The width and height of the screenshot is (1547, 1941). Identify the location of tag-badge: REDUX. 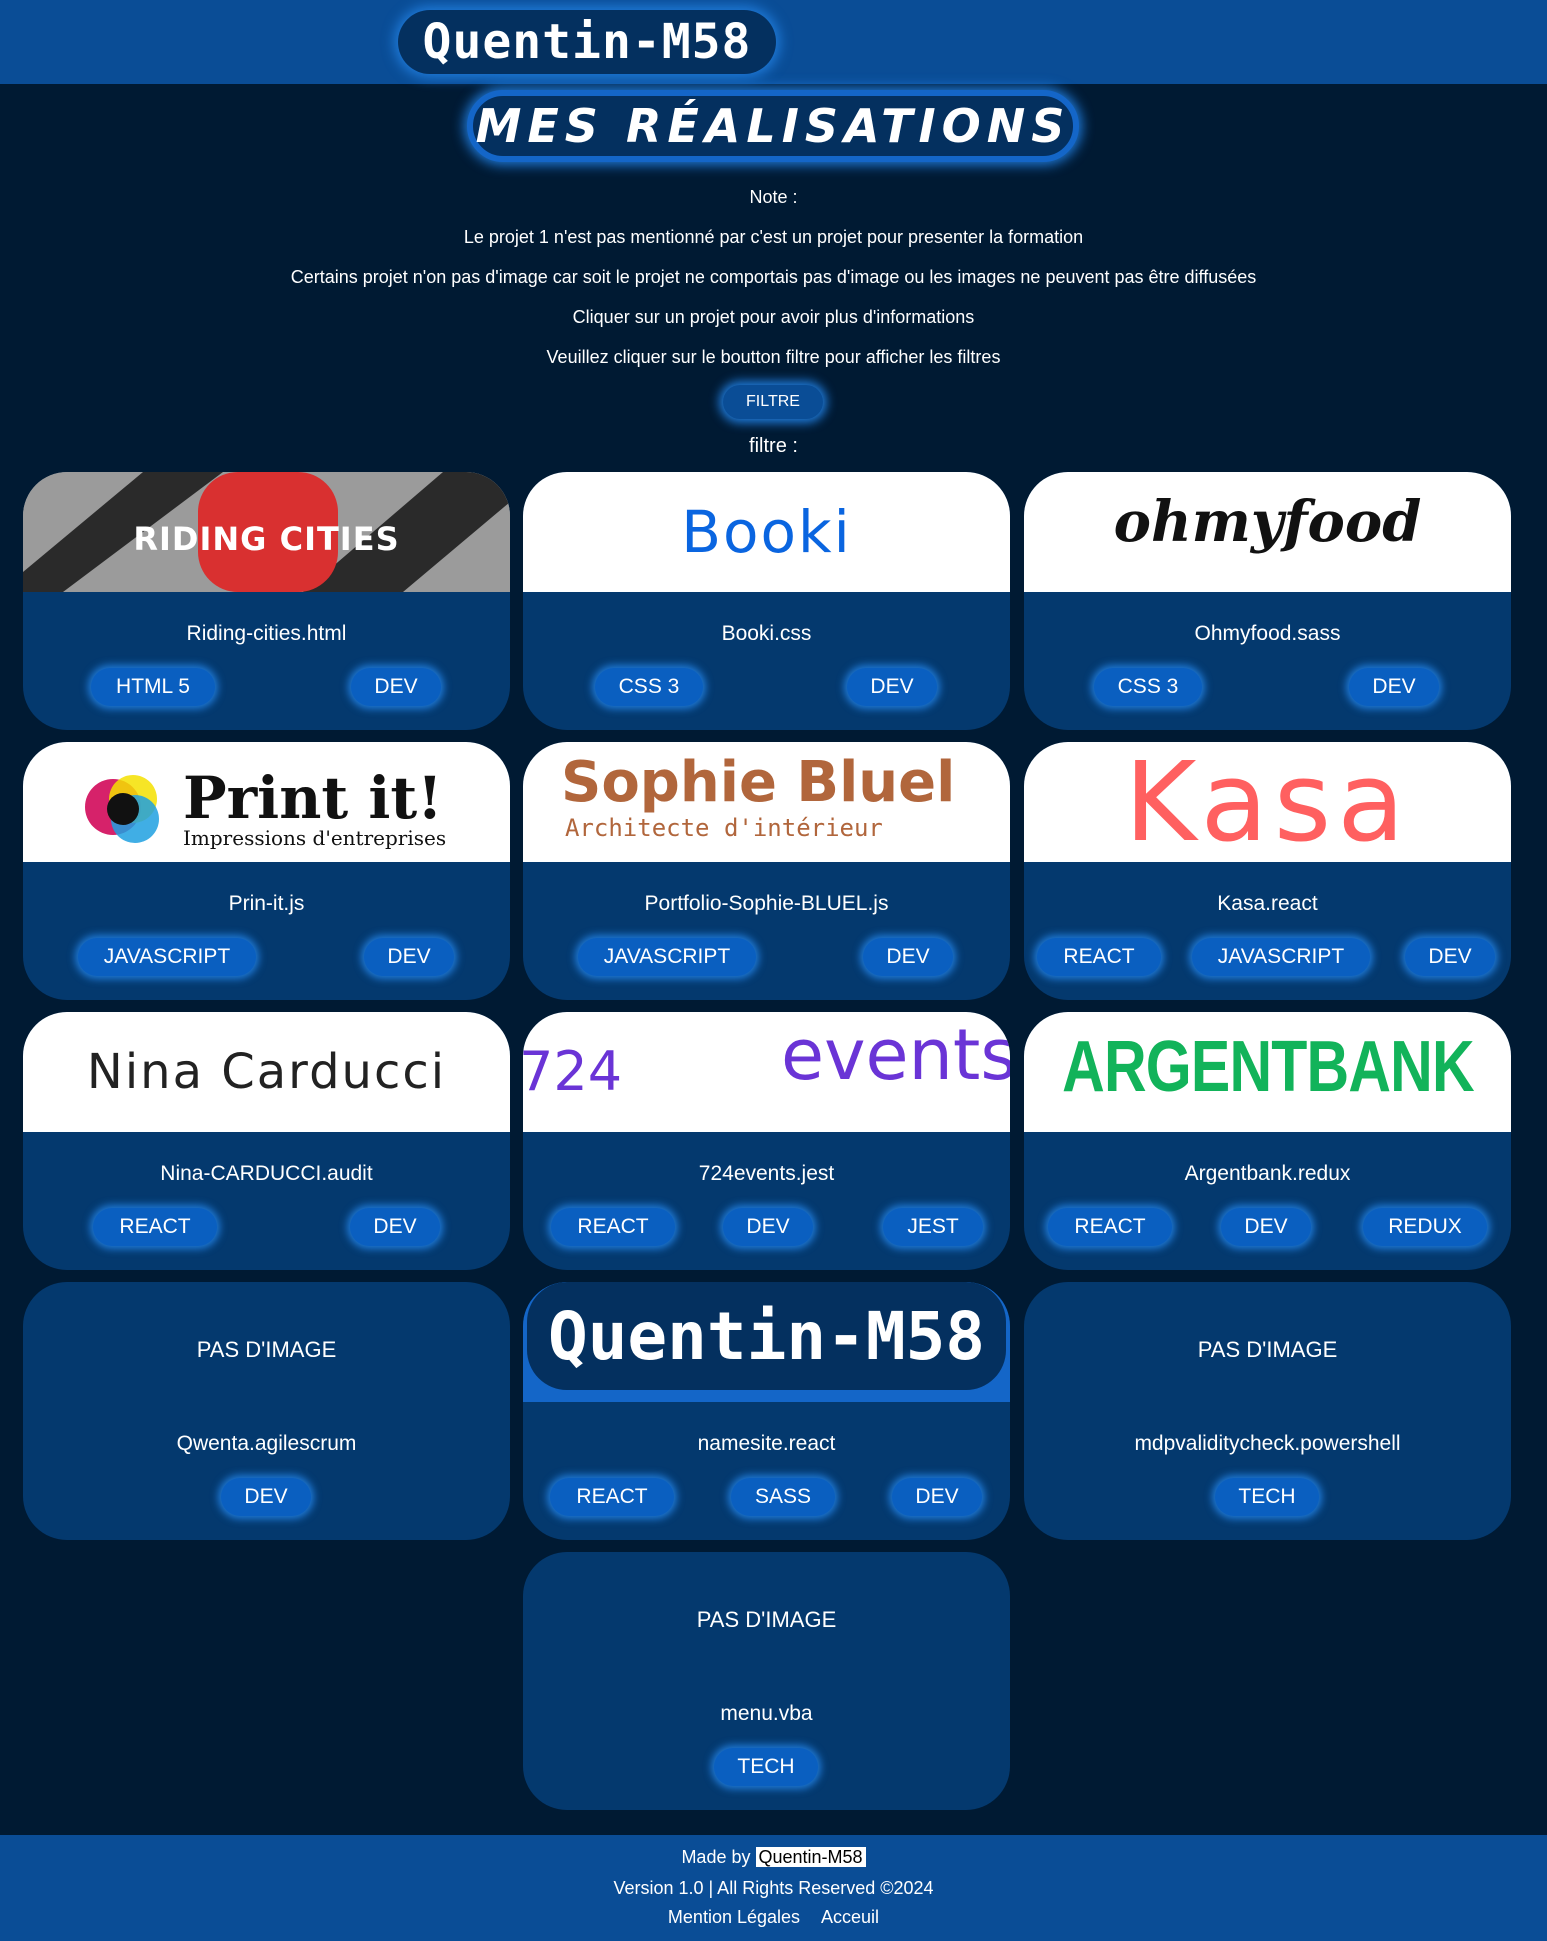
(1425, 1227).